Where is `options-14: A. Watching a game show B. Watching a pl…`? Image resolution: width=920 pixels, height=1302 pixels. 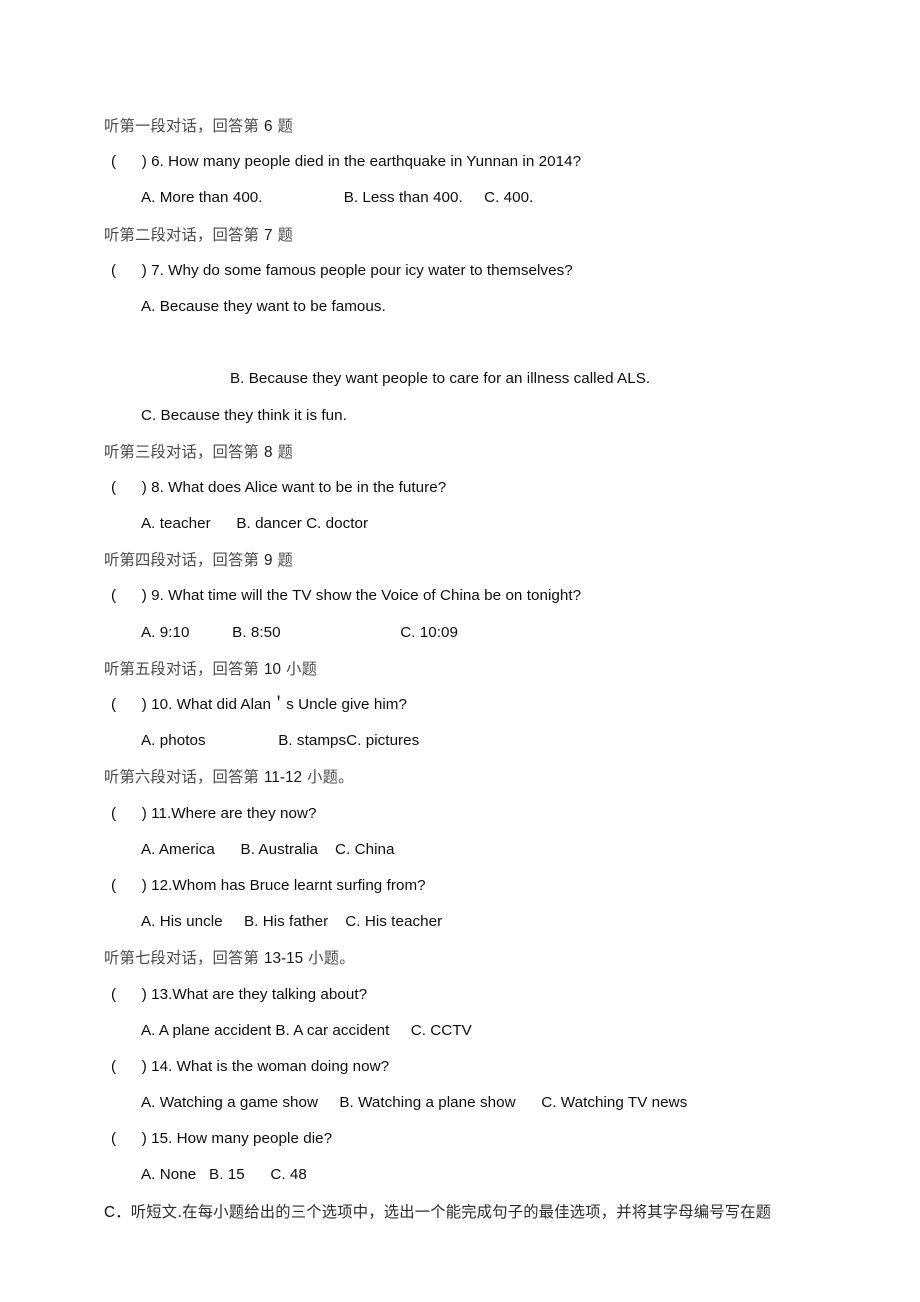
options-14: A. Watching a game show B. Watching a pl… is located at coordinates (414, 1103).